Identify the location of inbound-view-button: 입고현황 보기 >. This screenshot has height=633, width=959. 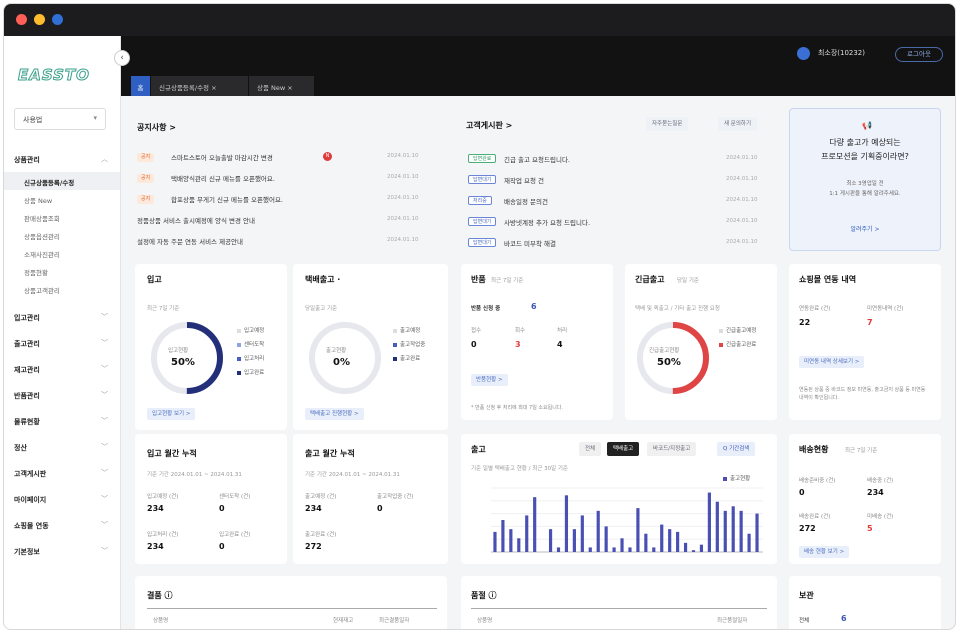
(171, 414).